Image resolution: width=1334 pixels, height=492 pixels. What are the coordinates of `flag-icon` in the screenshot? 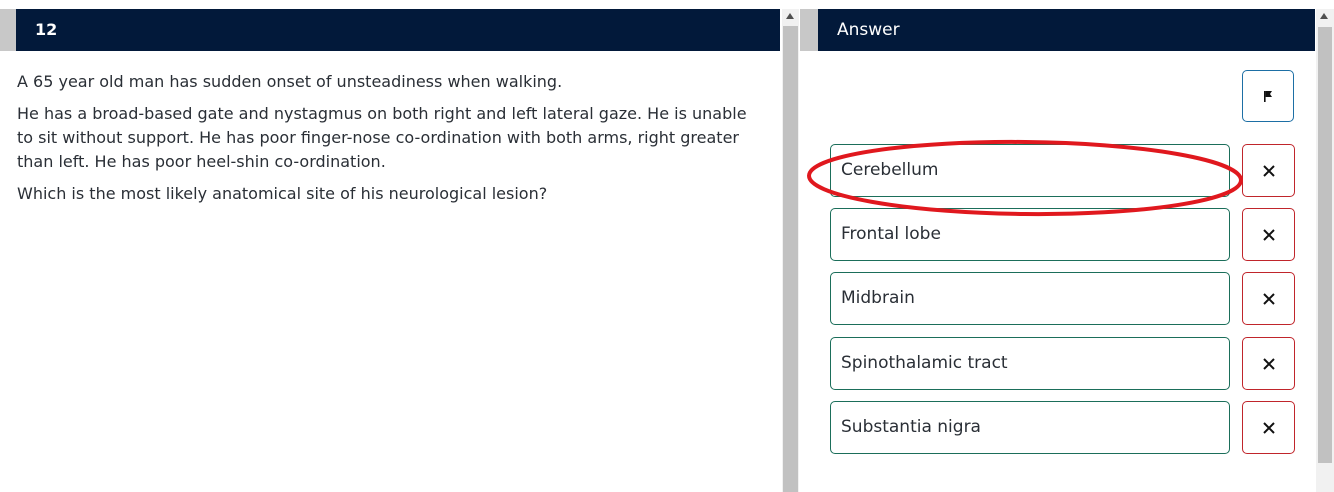 It's located at (1268, 96).